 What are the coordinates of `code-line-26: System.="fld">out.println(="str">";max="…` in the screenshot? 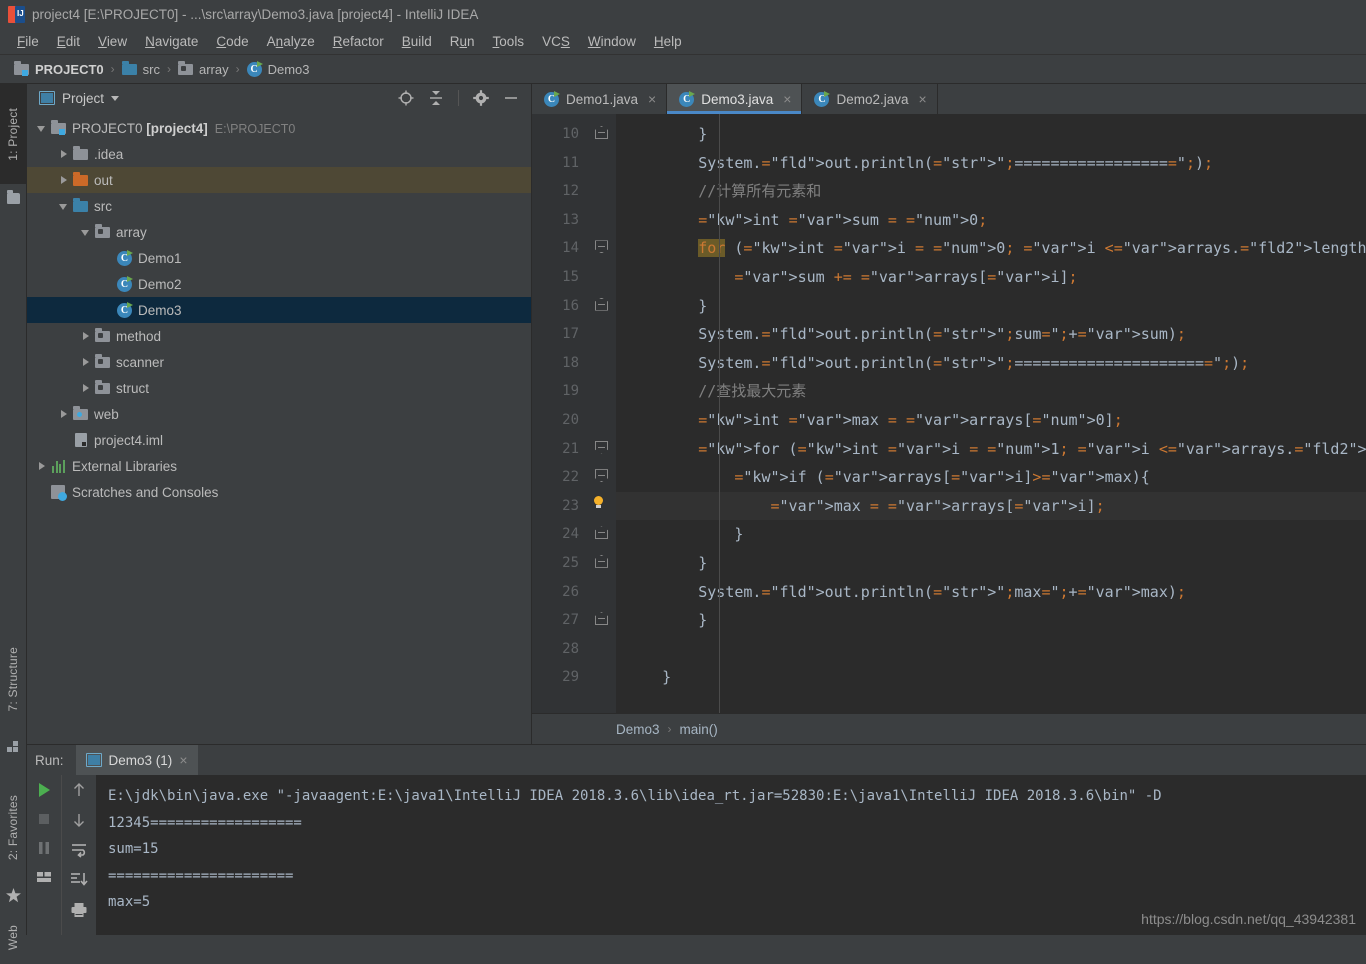 It's located at (991, 592).